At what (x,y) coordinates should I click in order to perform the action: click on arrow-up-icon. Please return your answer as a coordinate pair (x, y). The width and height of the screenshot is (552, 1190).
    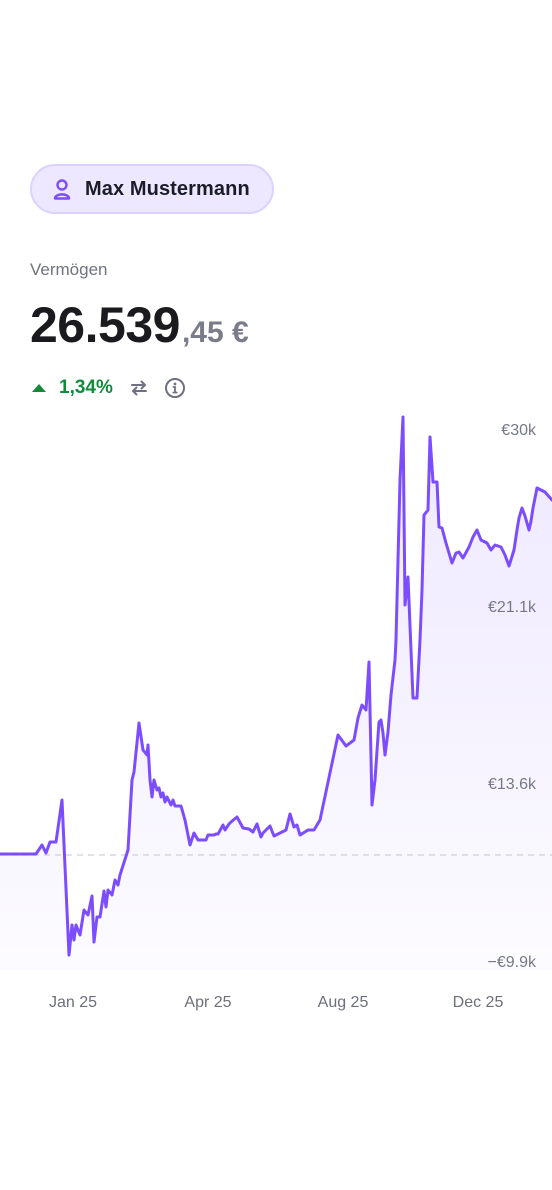
    Looking at the image, I should click on (39, 388).